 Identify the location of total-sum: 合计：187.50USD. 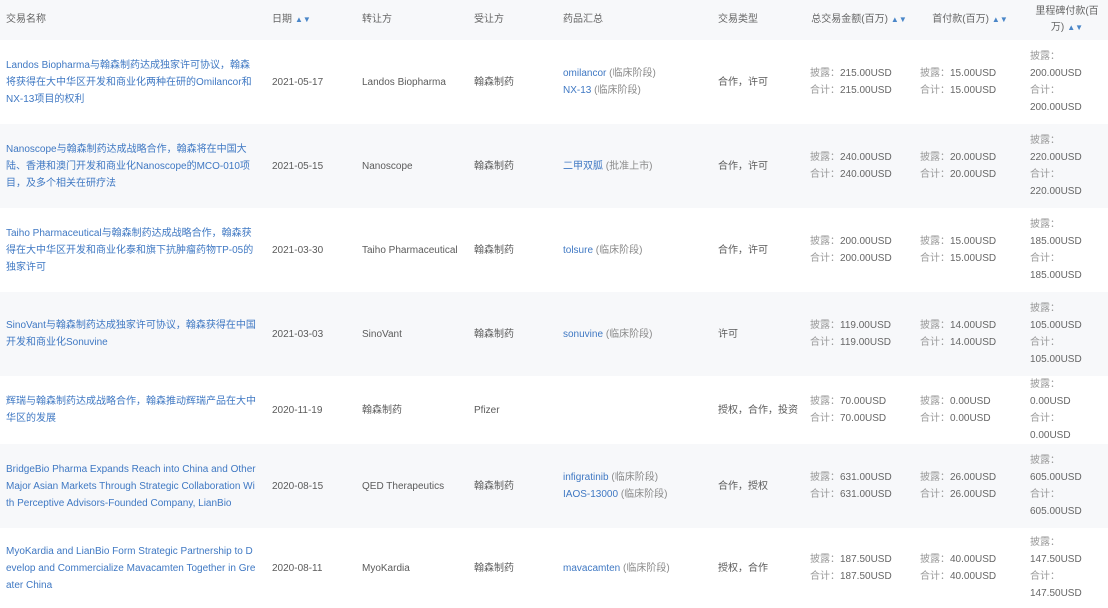
(851, 576).